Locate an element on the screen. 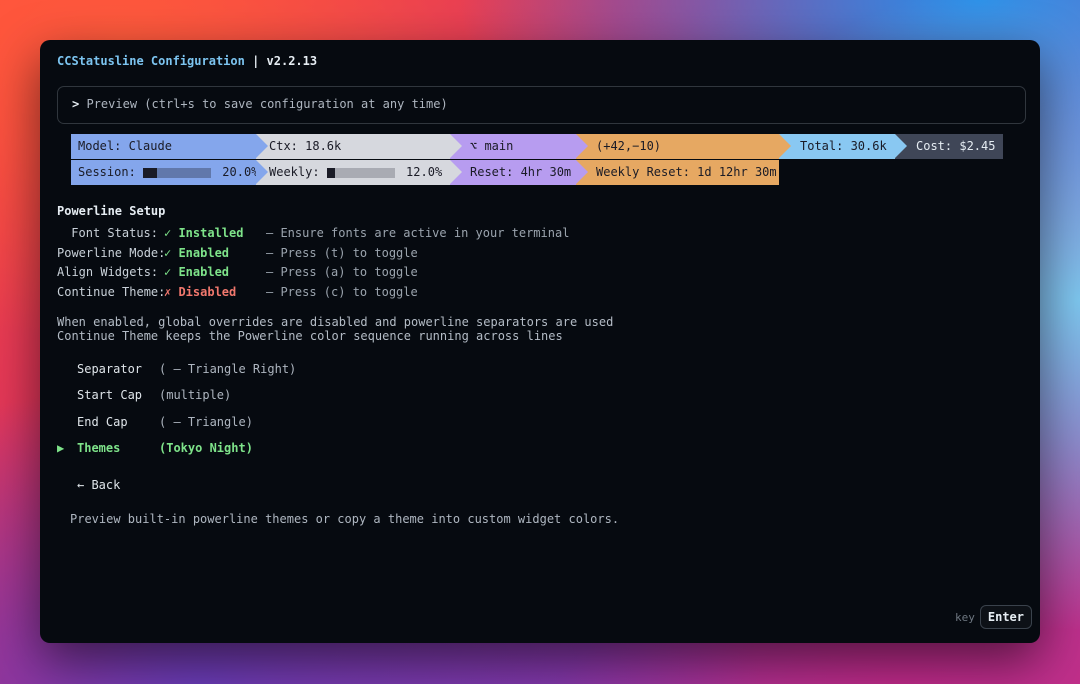 The height and width of the screenshot is (684, 1080). app-title: CCStatusline Configuration | v2.2.13 is located at coordinates (187, 61).